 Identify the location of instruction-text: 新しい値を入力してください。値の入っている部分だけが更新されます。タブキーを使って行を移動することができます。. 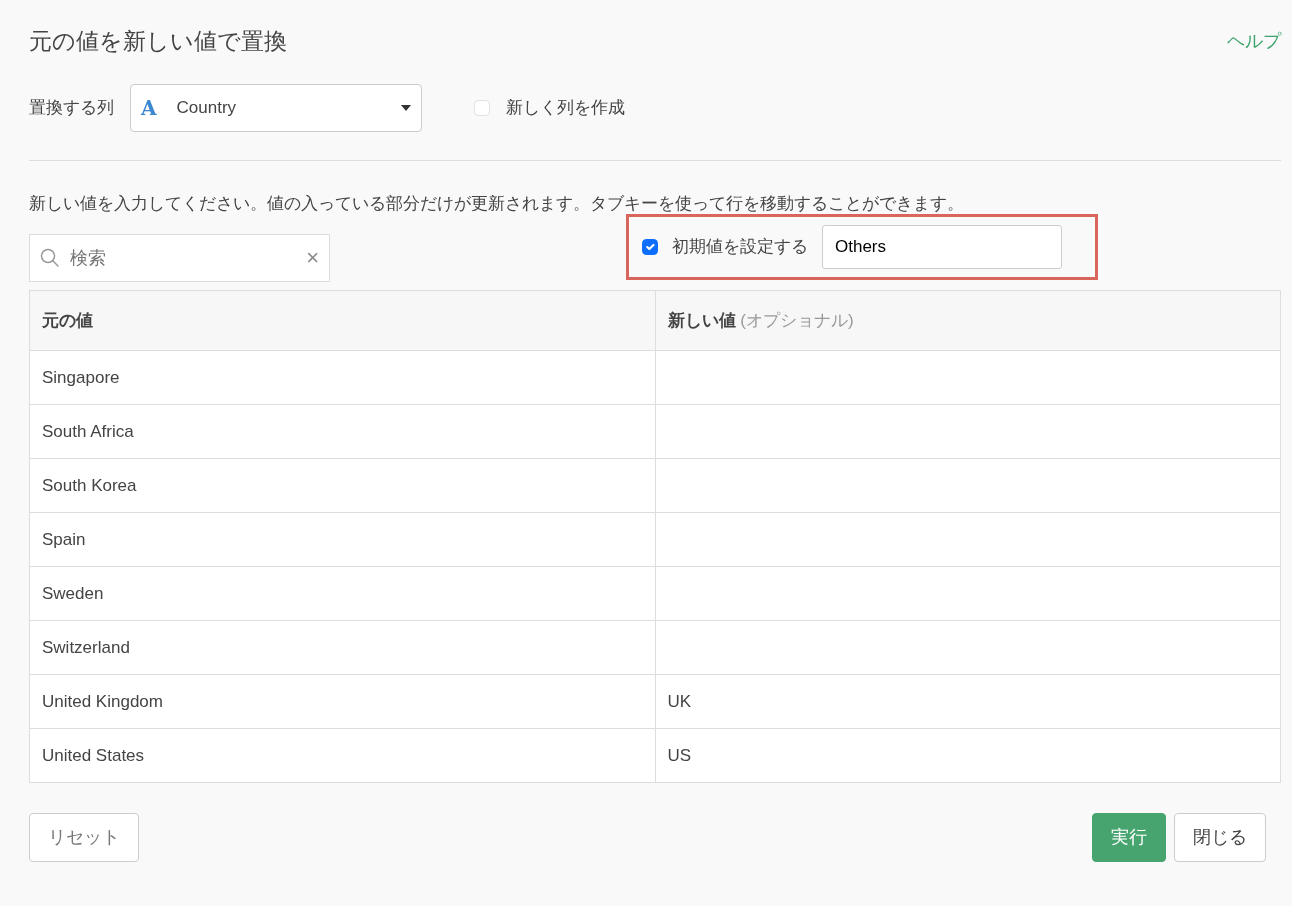
(497, 203).